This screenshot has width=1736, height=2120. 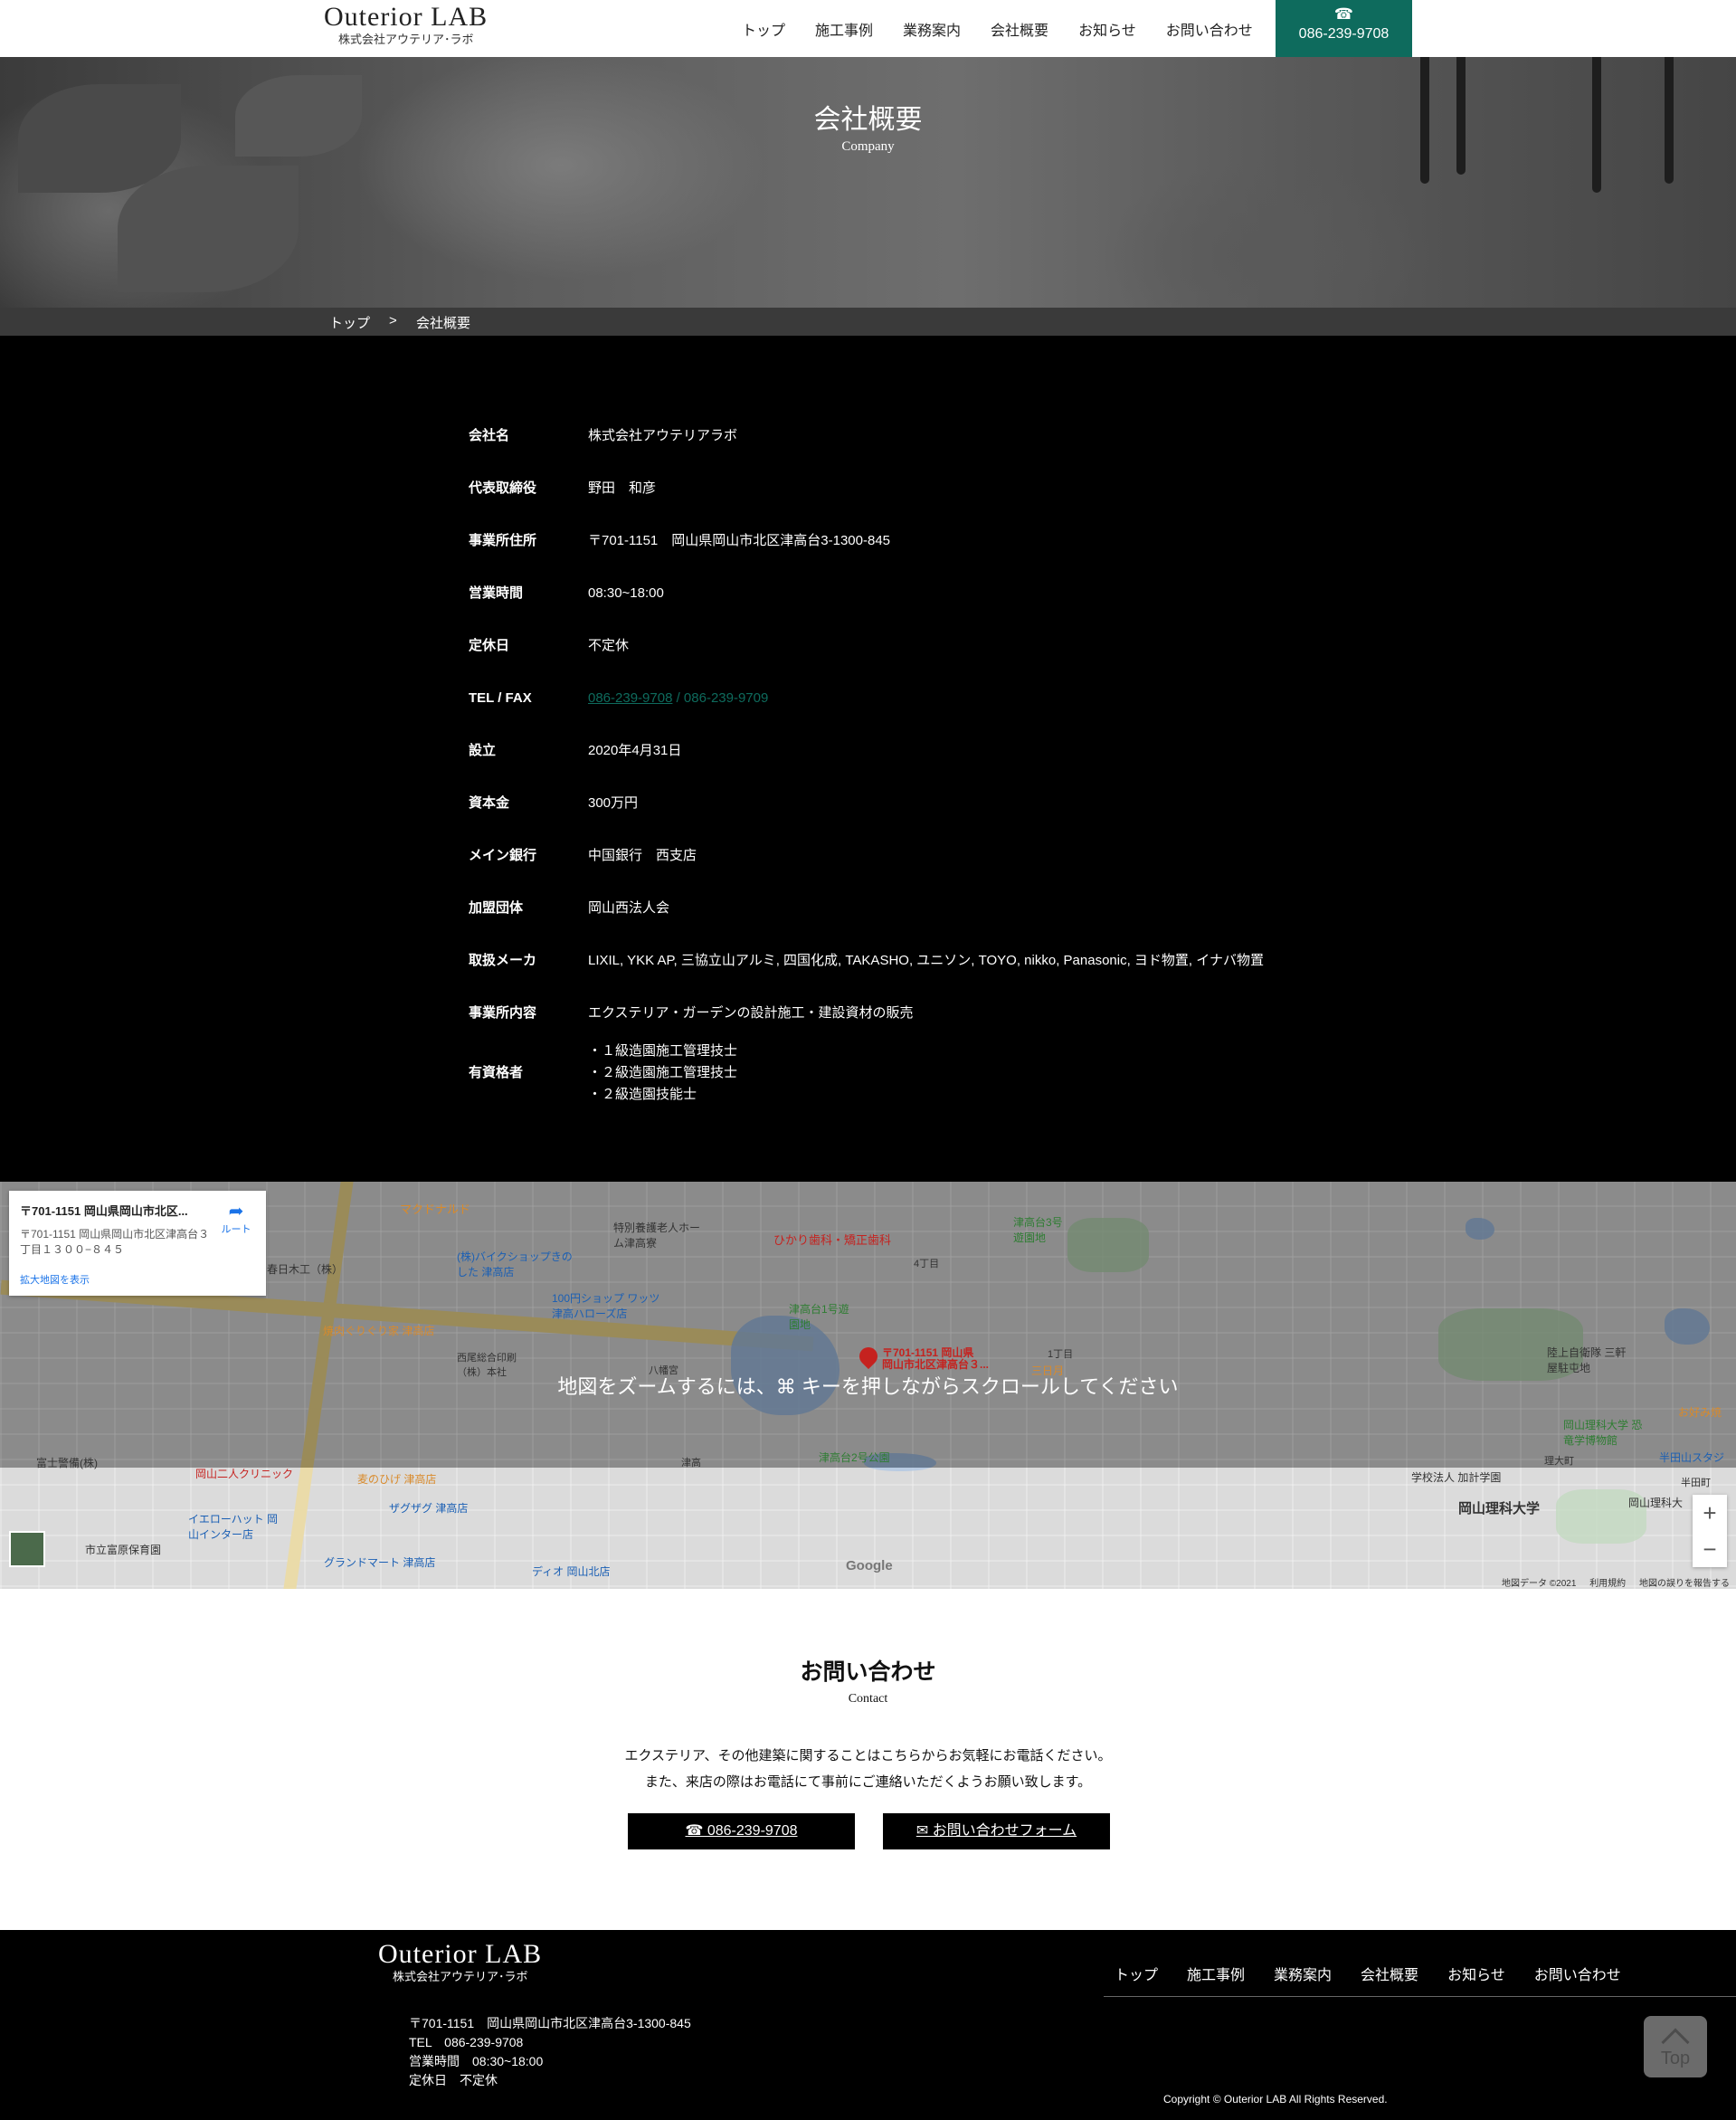 What do you see at coordinates (739, 540) in the screenshot?
I see `info-value: 〒701-1151 岡山県岡山市北区津高台3-1300-845` at bounding box center [739, 540].